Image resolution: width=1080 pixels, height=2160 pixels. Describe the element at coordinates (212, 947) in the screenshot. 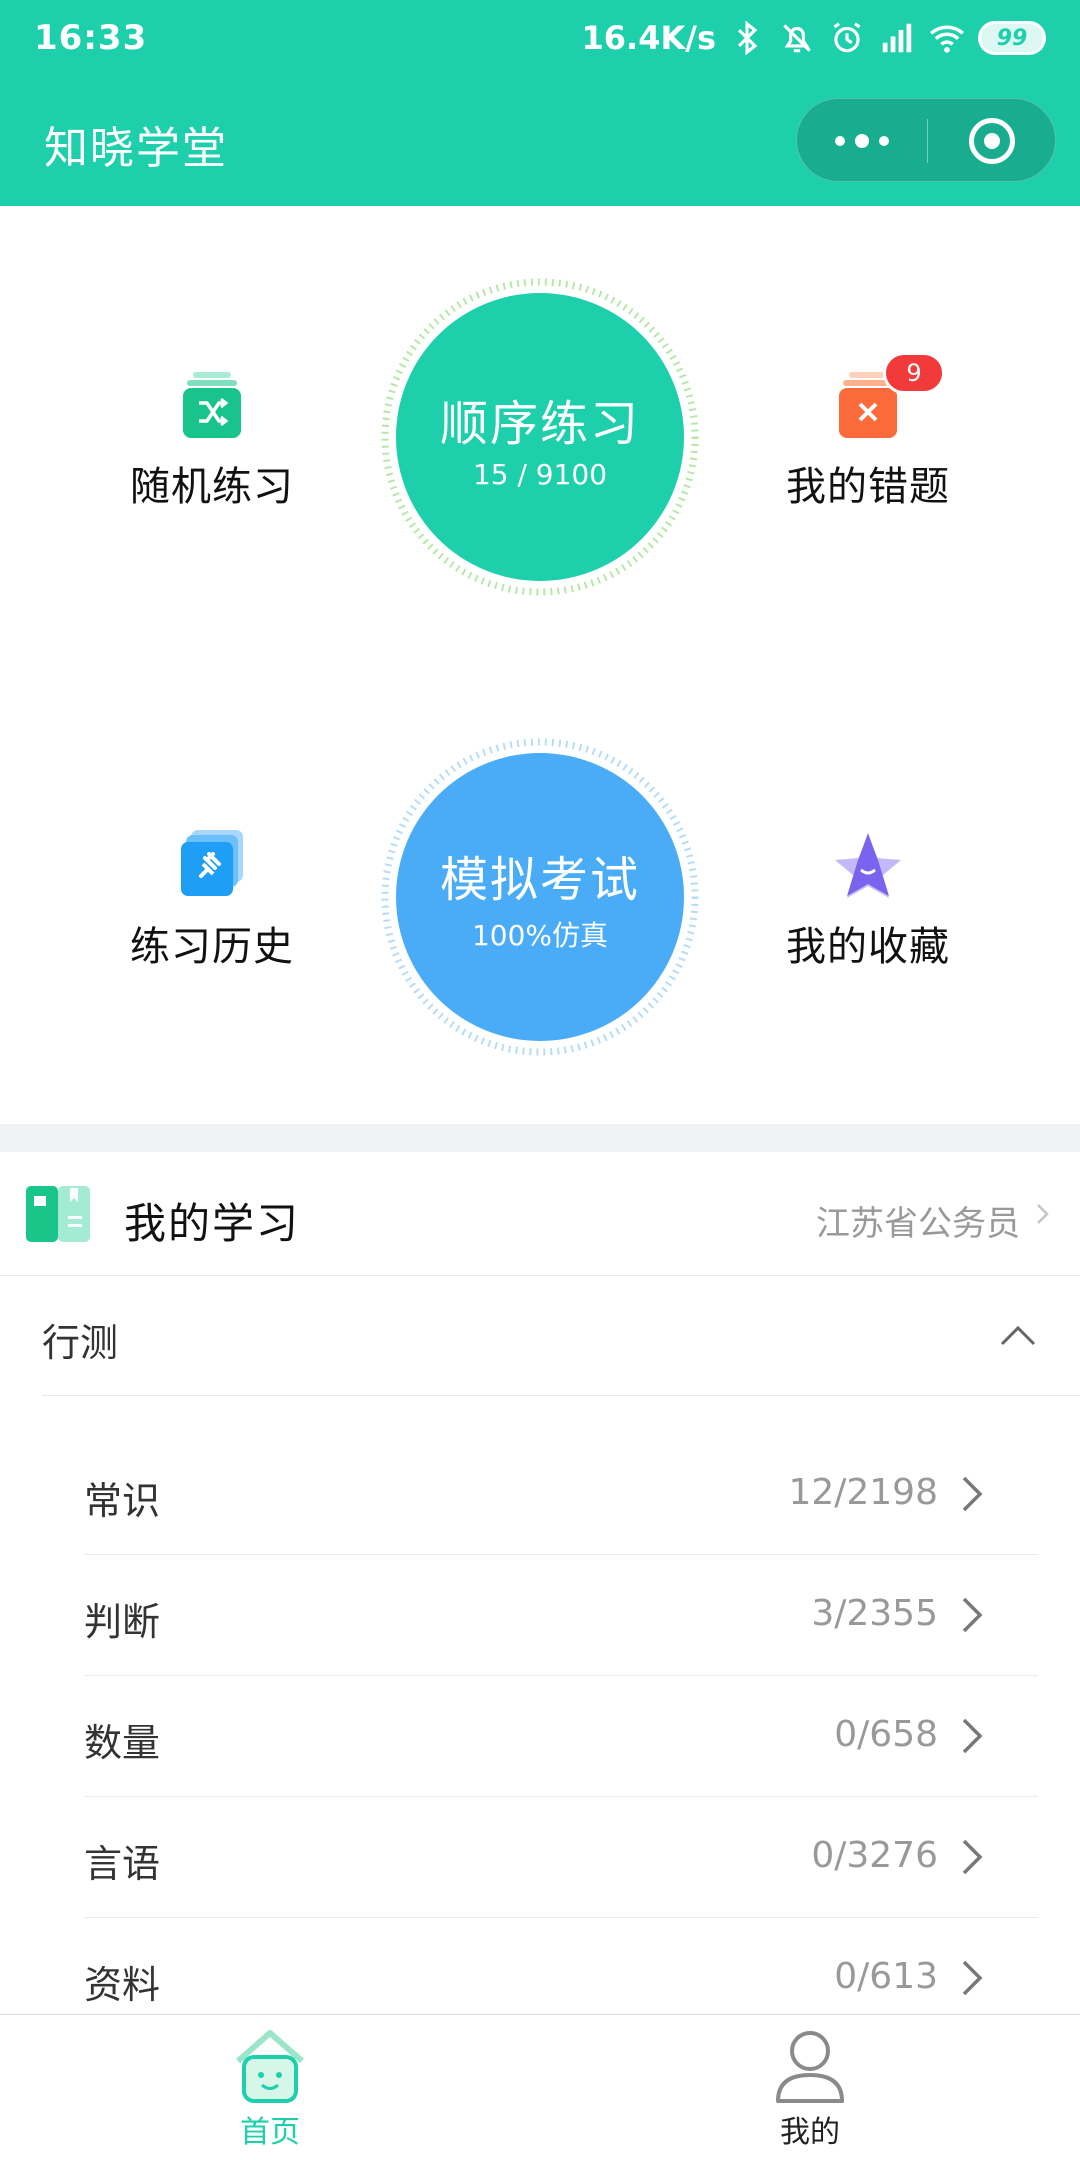

I see `practice-history-label: 练习历史` at that location.